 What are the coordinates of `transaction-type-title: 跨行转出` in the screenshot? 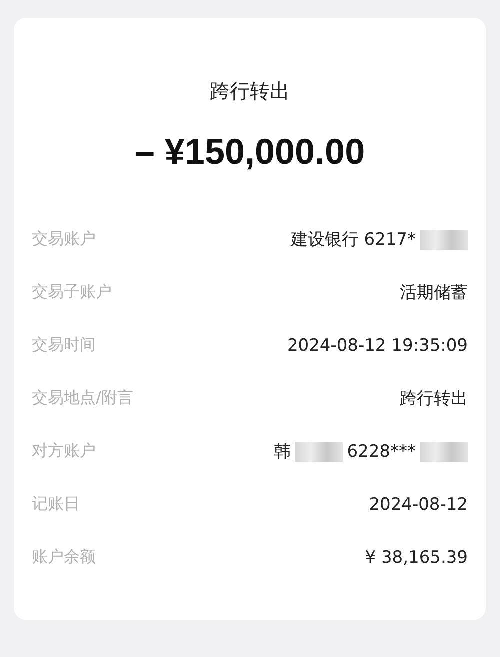 It's located at (250, 91).